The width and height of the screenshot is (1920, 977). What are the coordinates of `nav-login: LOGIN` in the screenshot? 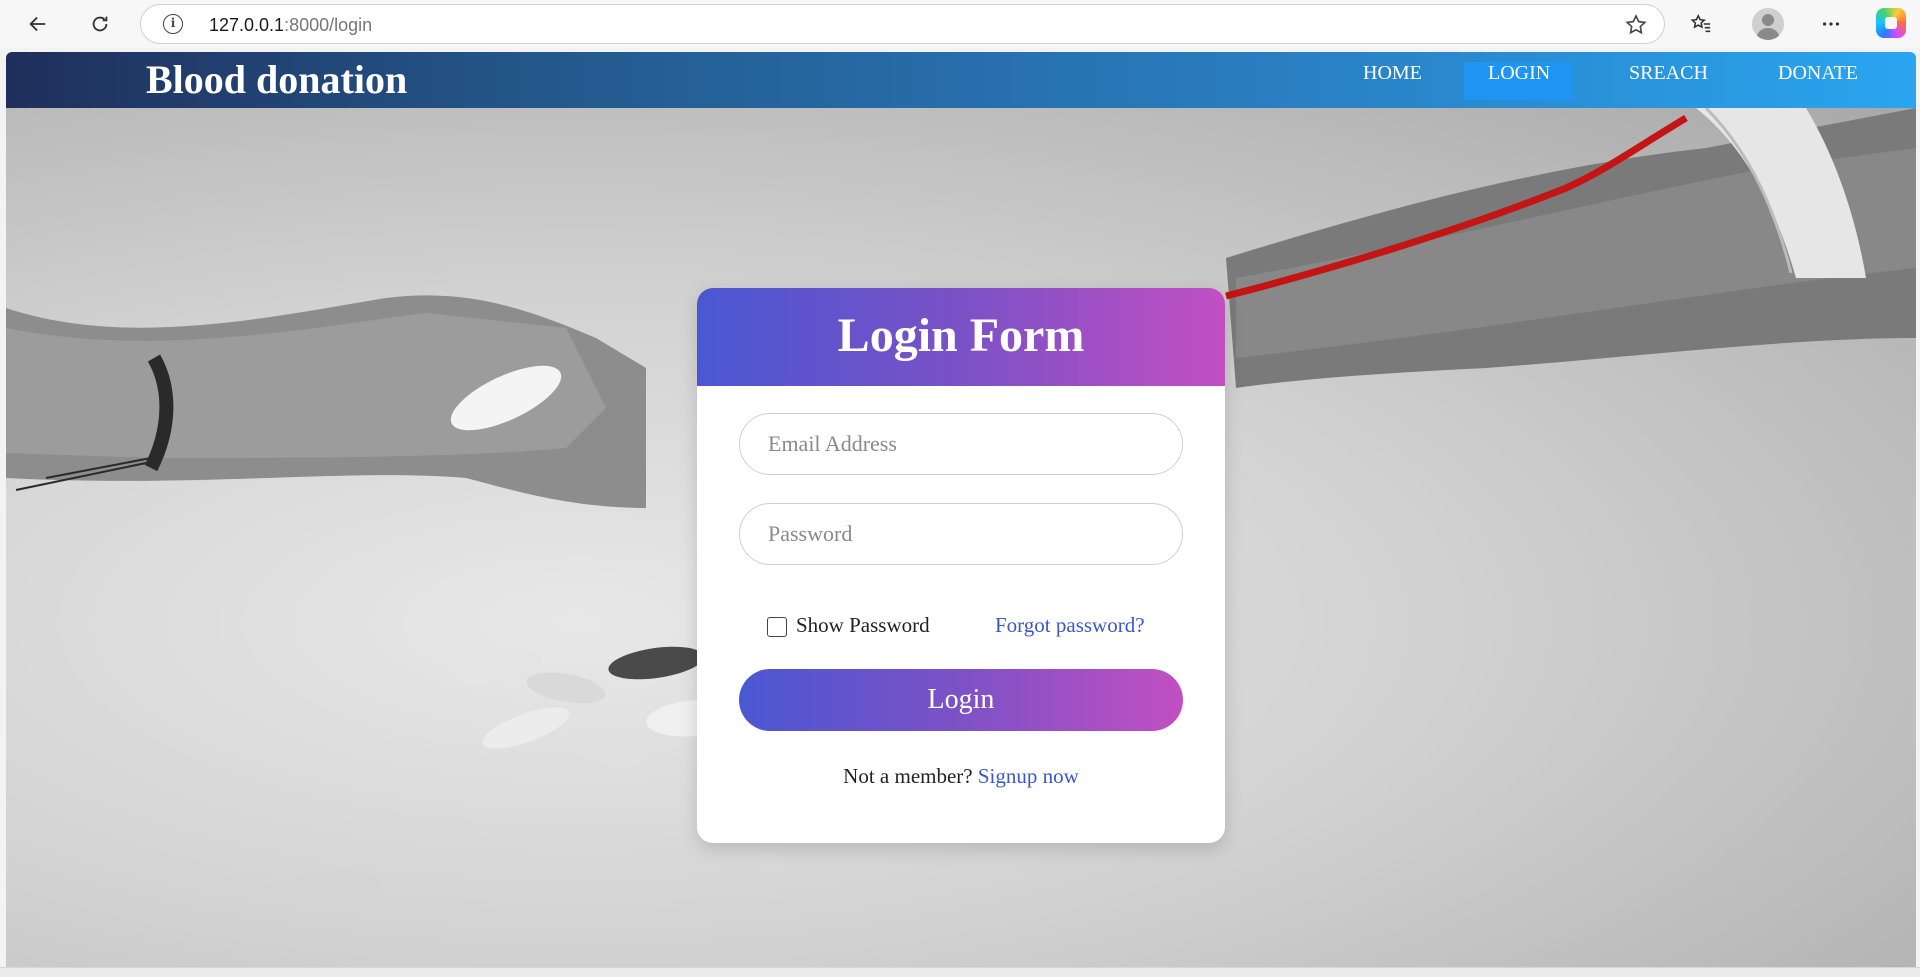 It's located at (1519, 81).